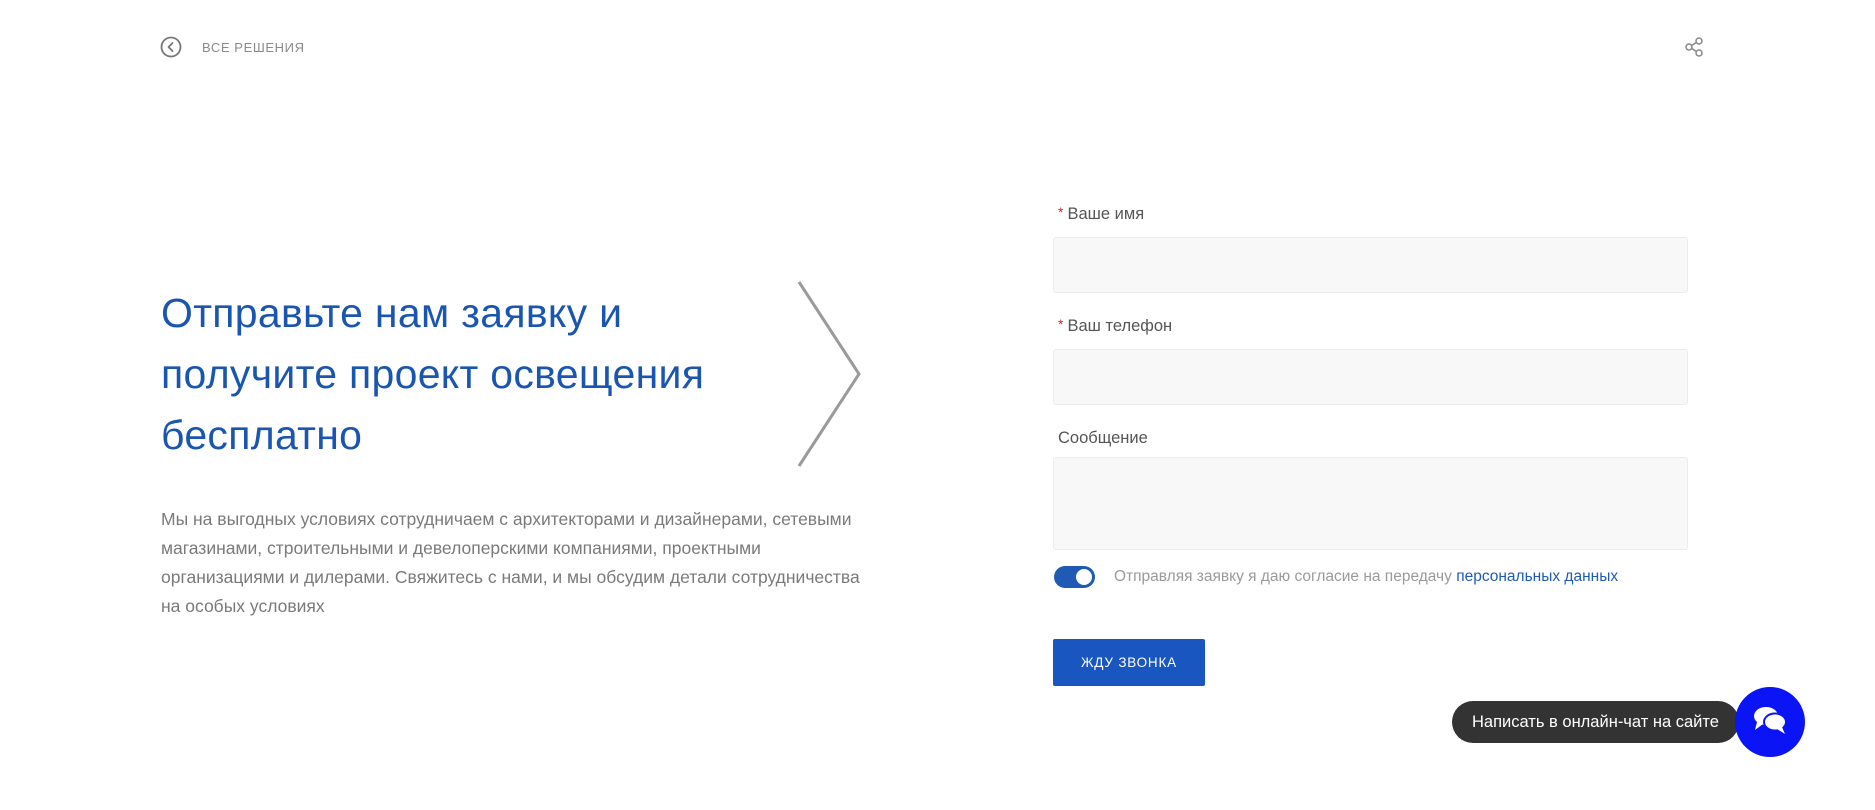  I want to click on online-chat-prompt: Написать в онлайн-чат на сайте, so click(1595, 722).